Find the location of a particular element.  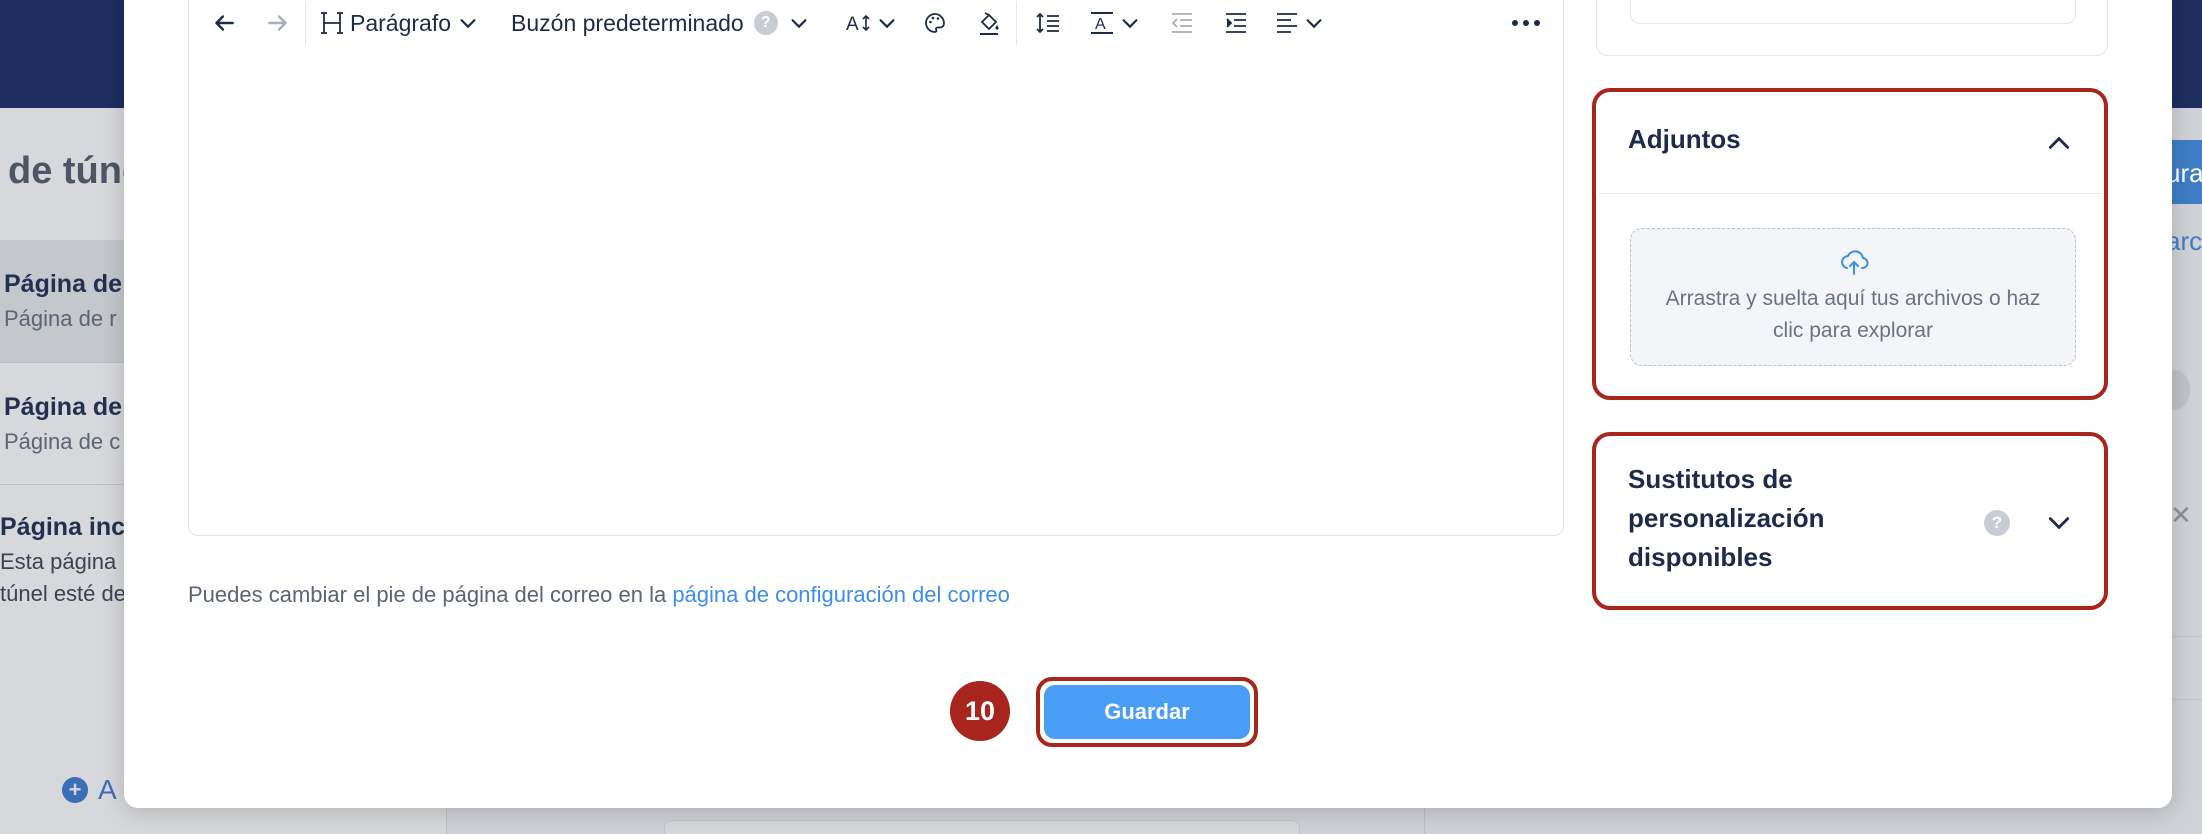

background-page-title: de túne is located at coordinates (76, 171).